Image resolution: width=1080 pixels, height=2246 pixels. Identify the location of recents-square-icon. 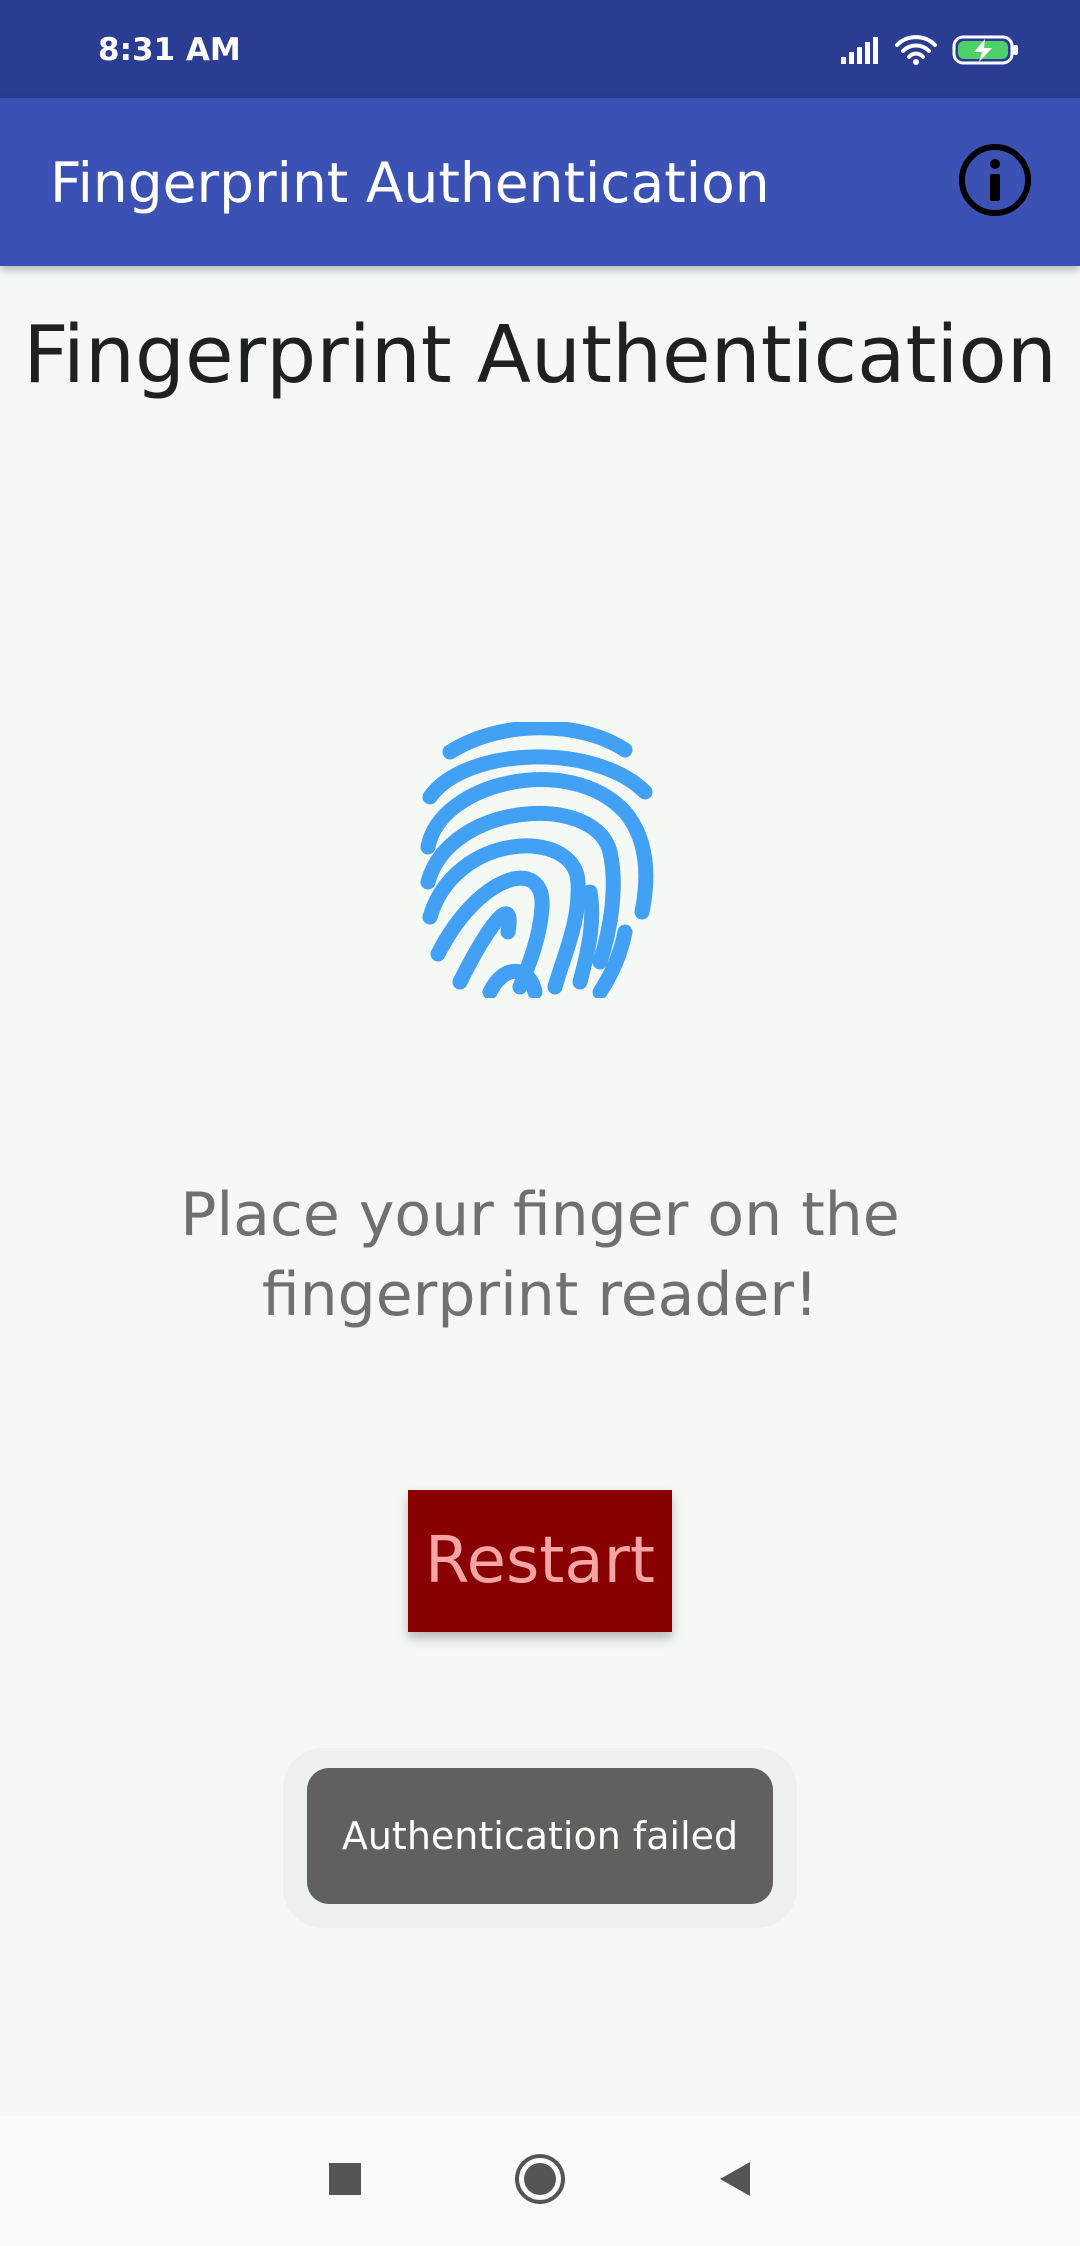
(345, 2181).